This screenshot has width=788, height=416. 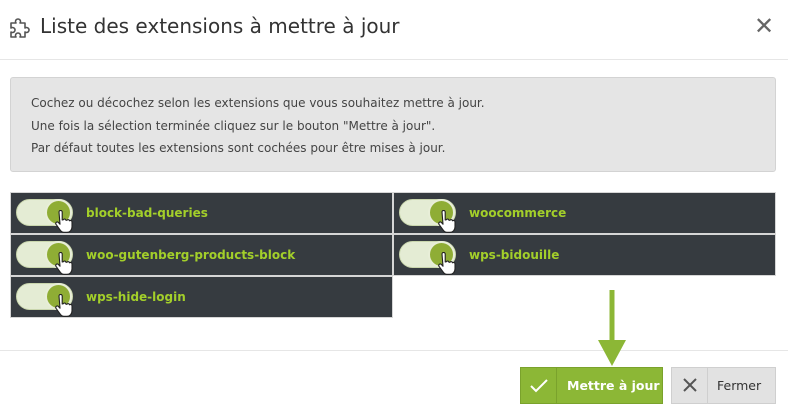 I want to click on extension-label: wps-bidouille, so click(x=514, y=255).